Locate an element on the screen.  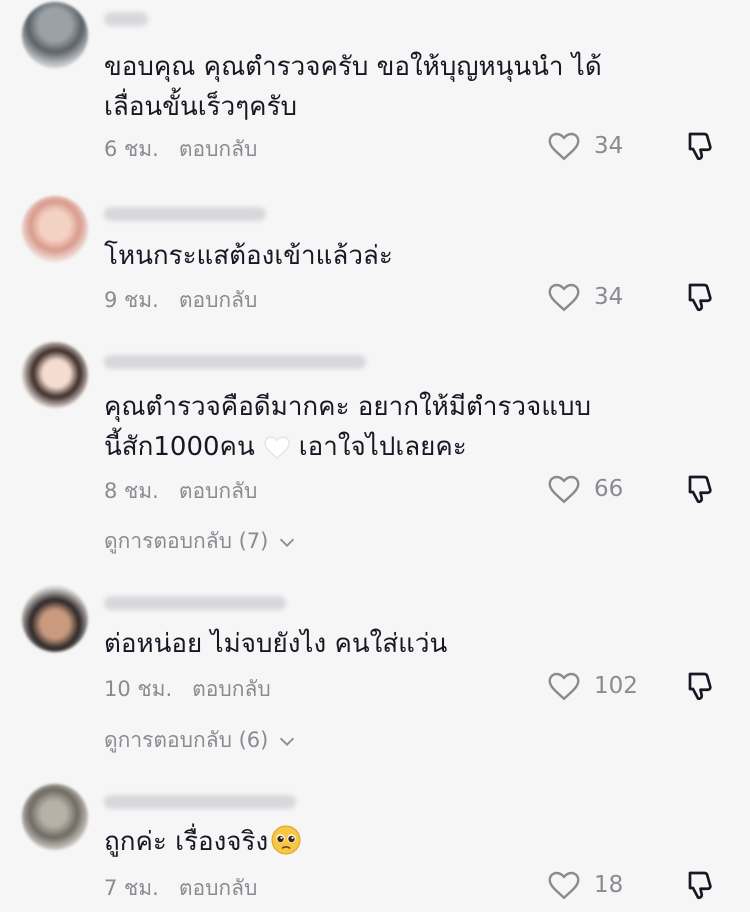
view-replies-label: ดูการตอบกลับ (7) is located at coordinates (186, 541).